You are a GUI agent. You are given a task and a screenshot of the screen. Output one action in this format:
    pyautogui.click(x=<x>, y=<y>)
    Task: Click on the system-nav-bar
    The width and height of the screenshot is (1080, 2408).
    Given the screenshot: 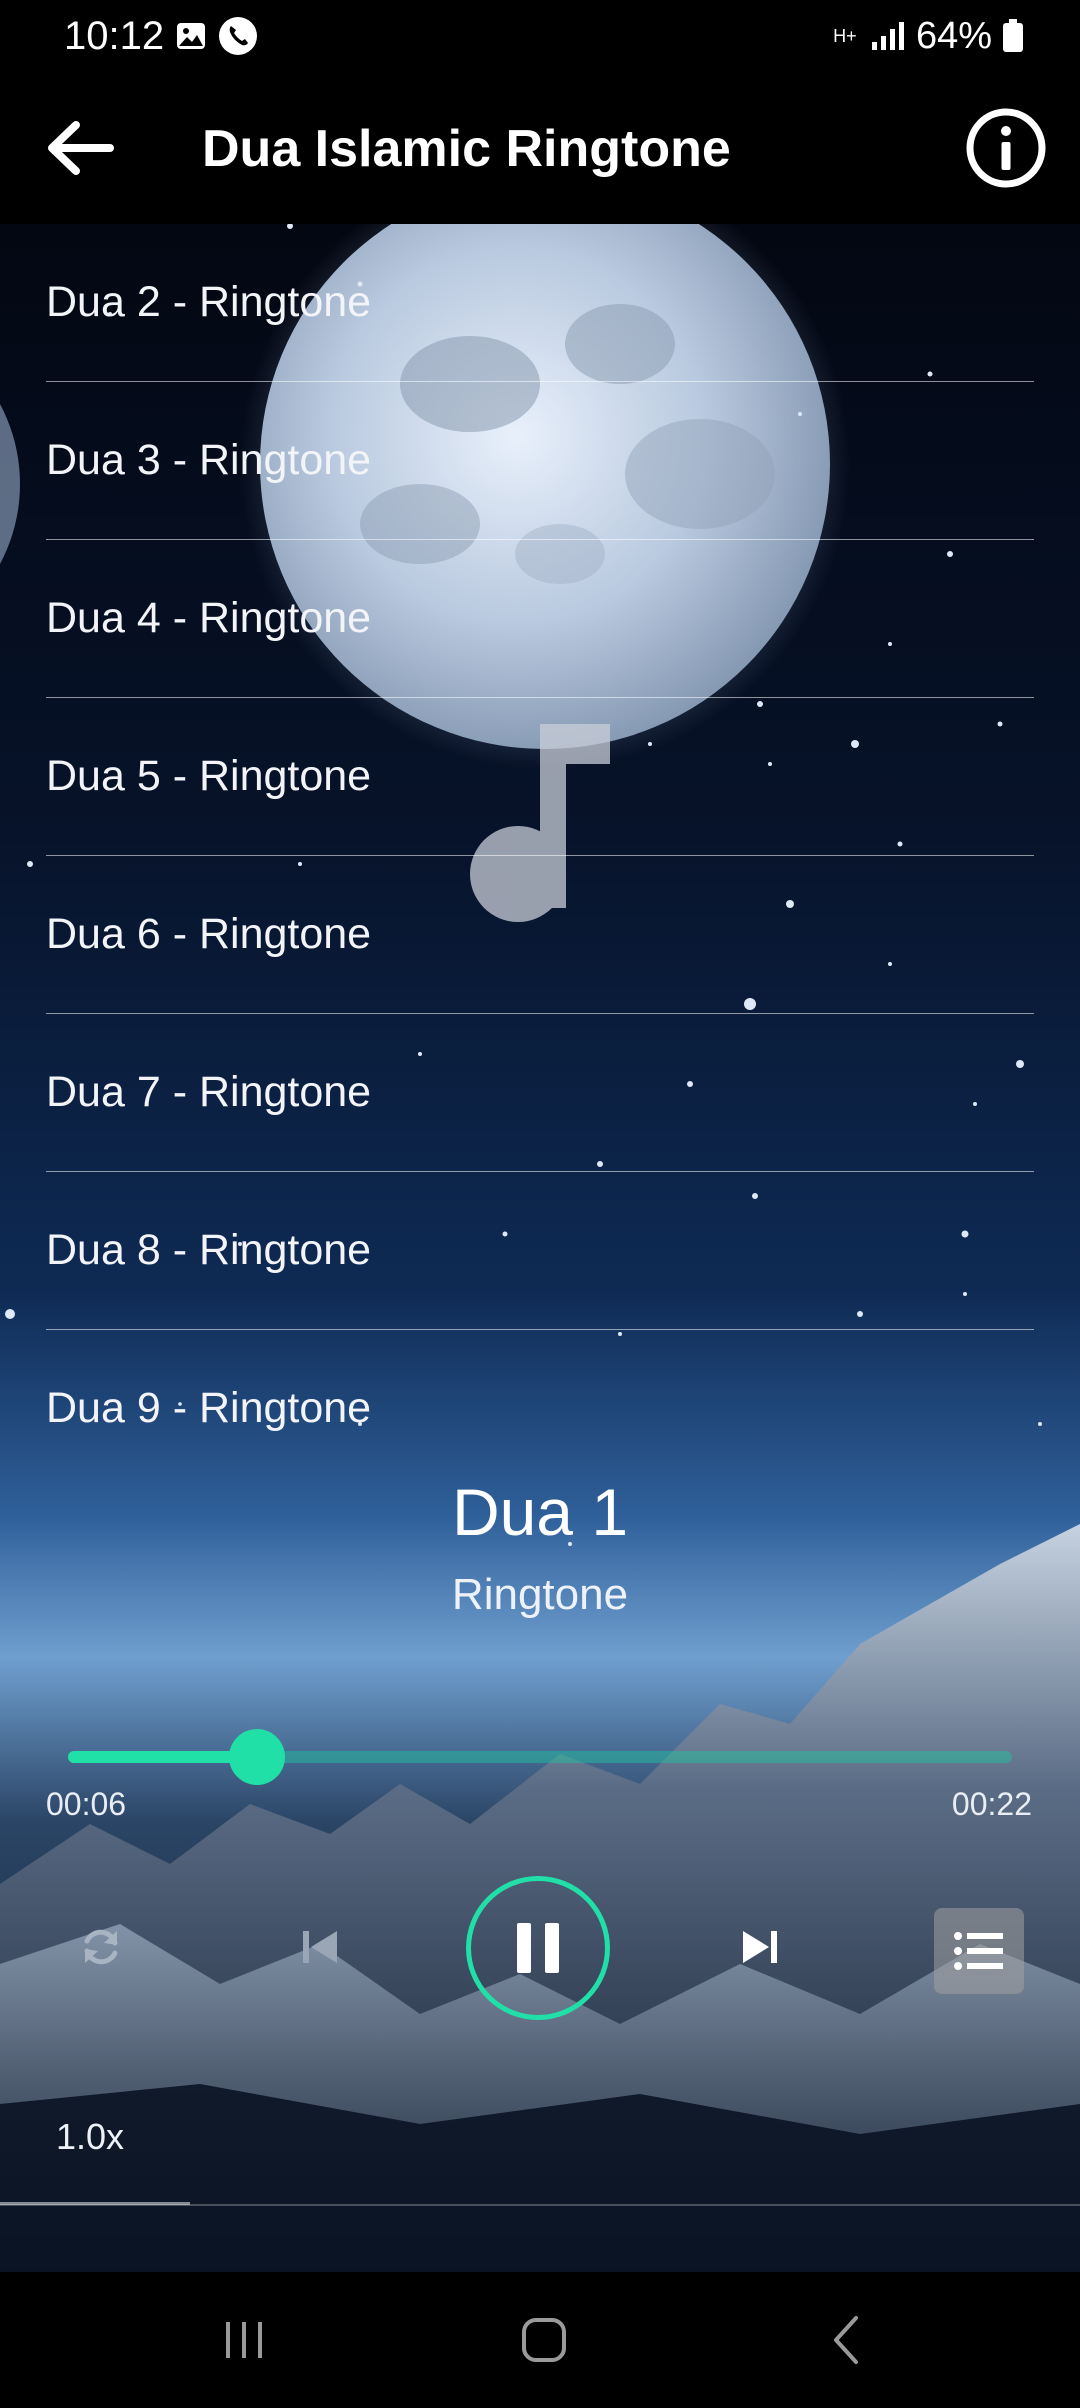 What is the action you would take?
    pyautogui.click(x=540, y=2340)
    